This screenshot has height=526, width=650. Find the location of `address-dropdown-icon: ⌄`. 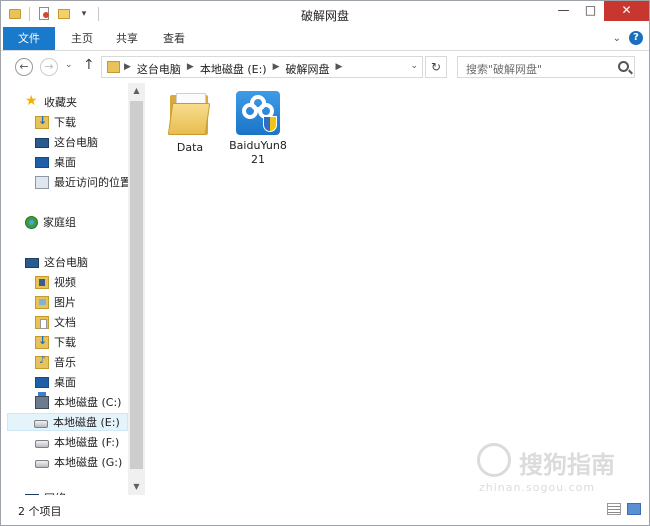

address-dropdown-icon: ⌄ is located at coordinates (414, 66).